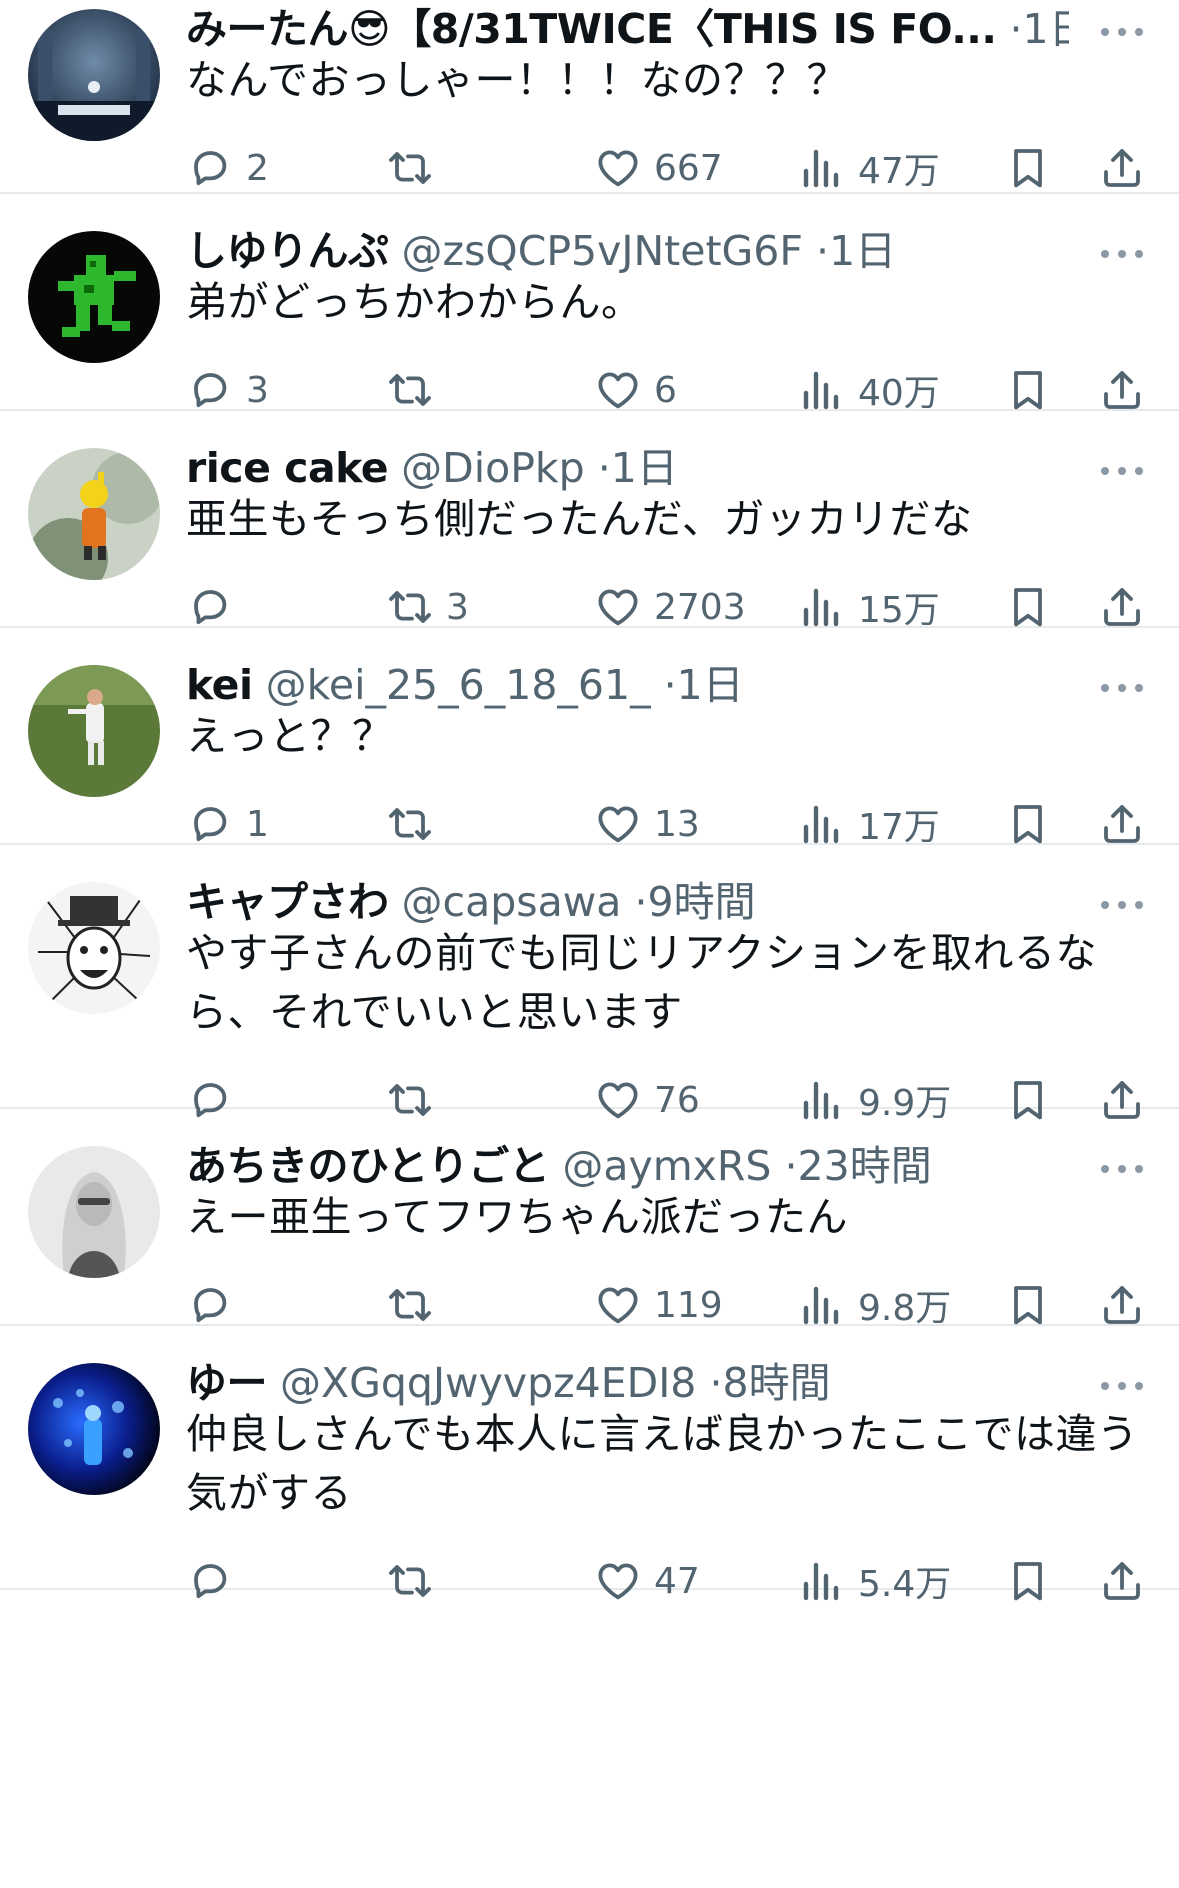 Image resolution: width=1179 pixels, height=1888 pixels. I want to click on like-count: 119, so click(688, 1305).